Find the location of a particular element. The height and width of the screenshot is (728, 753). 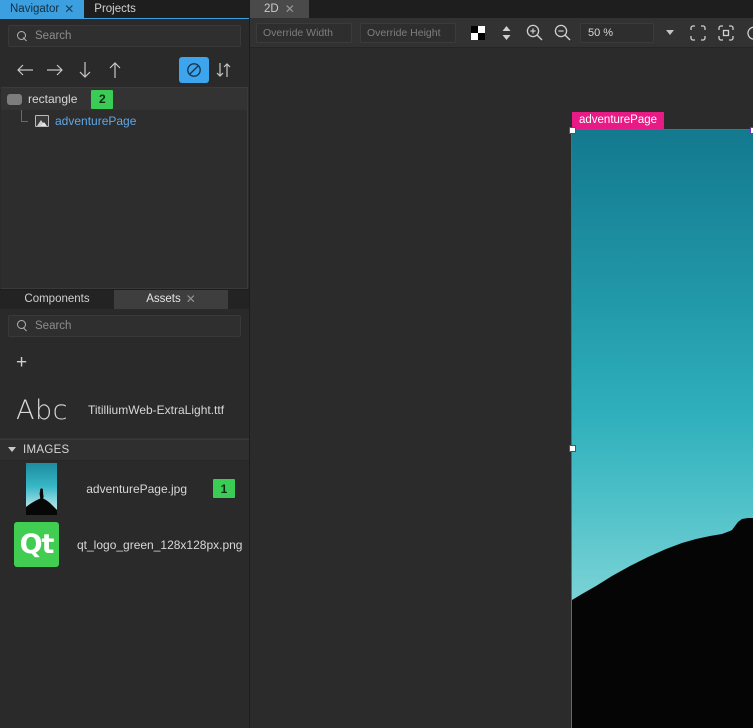

asset-item-qtlogo: Qt qt_logo_green_128x128px.png is located at coordinates (124, 545).